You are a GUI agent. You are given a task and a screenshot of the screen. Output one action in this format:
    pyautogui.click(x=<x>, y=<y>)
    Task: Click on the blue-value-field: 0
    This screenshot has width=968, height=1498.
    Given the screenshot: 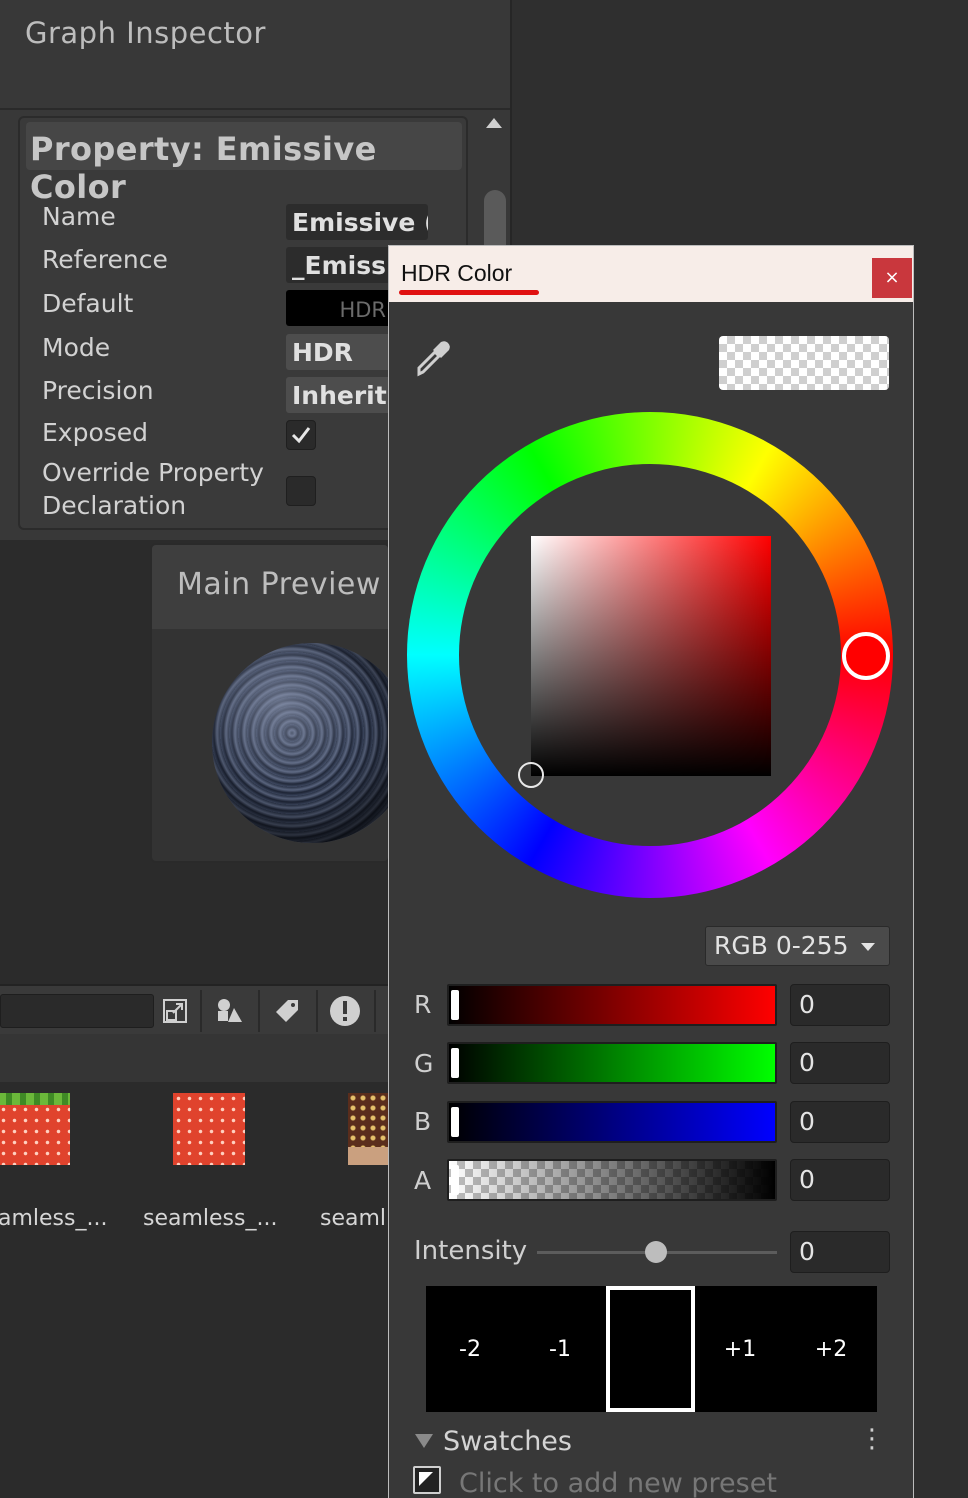 What is the action you would take?
    pyautogui.click(x=840, y=1122)
    